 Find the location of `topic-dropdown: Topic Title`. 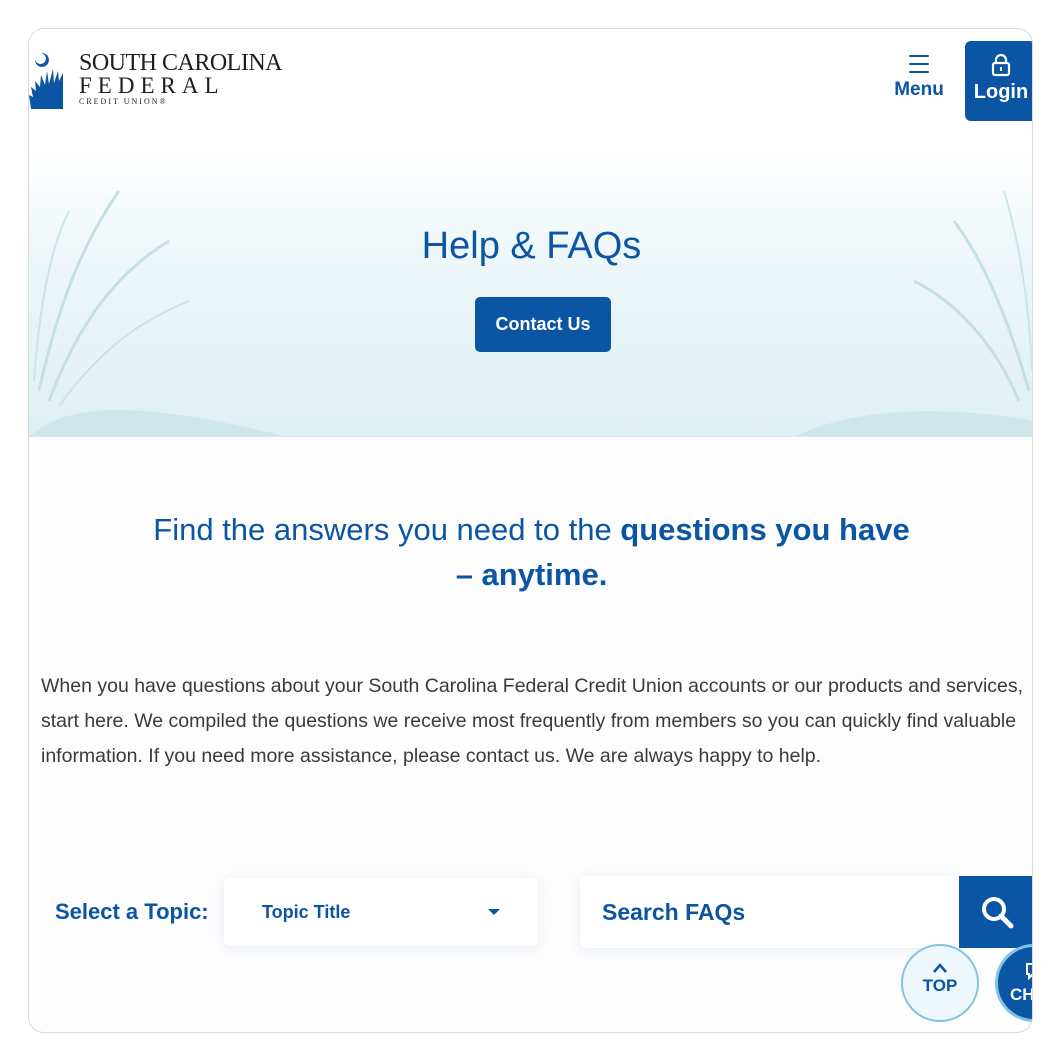

topic-dropdown: Topic Title is located at coordinates (381, 912).